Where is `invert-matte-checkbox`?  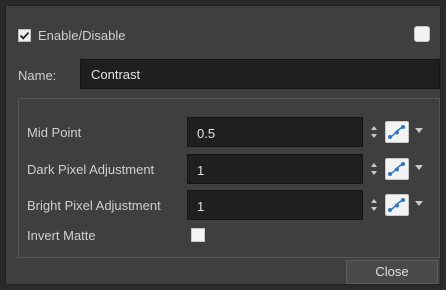 invert-matte-checkbox is located at coordinates (198, 235).